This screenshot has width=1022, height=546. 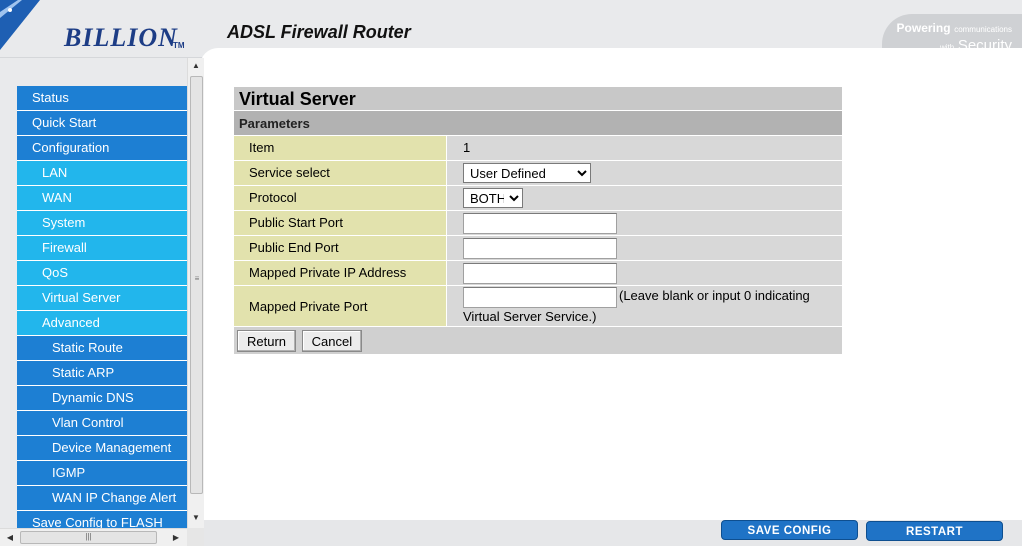 I want to click on mapped-private-ip-input, so click(x=540, y=273).